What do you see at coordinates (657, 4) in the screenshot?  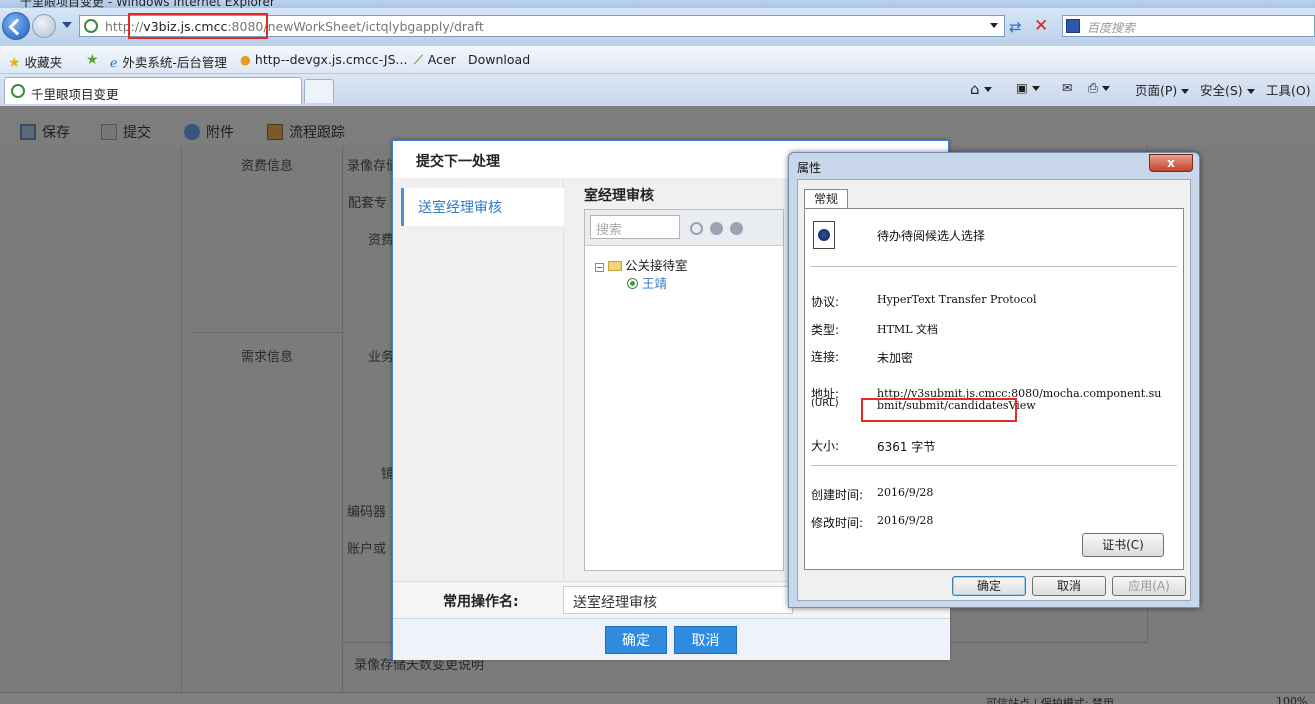 I see `window-titlebar: 千里眼项目变更 - Windows Internet Explorer` at bounding box center [657, 4].